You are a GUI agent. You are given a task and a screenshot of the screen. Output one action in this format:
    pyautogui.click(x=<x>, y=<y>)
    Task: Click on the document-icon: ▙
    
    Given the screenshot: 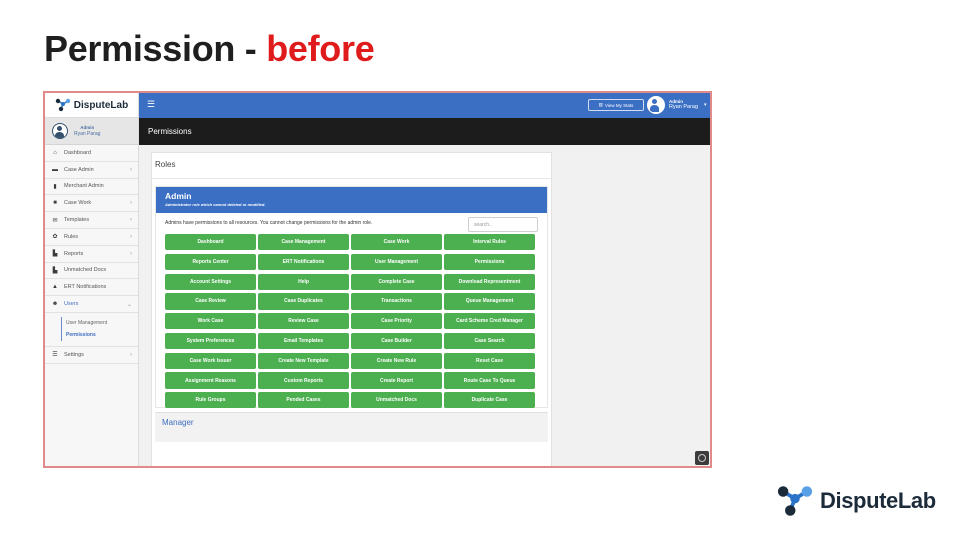 What is the action you would take?
    pyautogui.click(x=55, y=270)
    